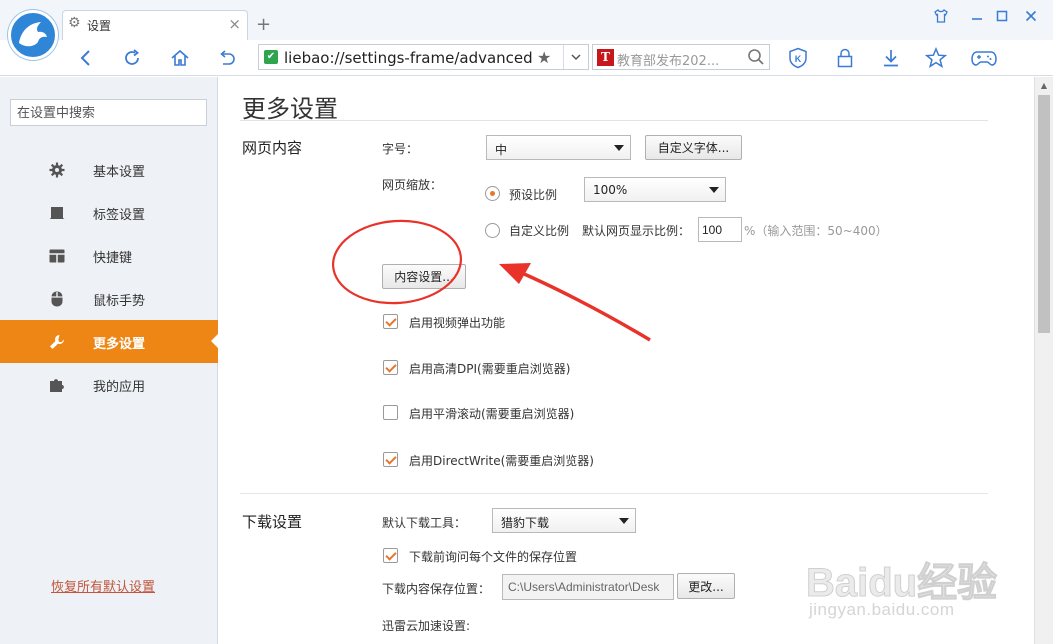 The image size is (1053, 644). Describe the element at coordinates (119, 387) in the screenshot. I see `sidebar-item-label: 我的应用` at that location.